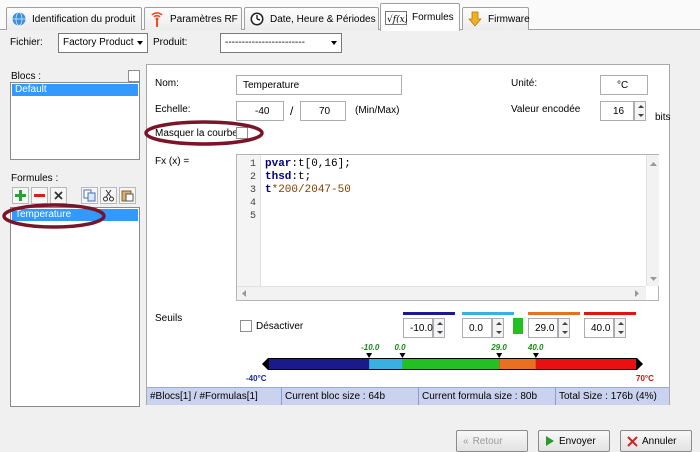 Image resolution: width=700 pixels, height=452 pixels. What do you see at coordinates (75, 307) in the screenshot?
I see `formules-list: Temperature` at bounding box center [75, 307].